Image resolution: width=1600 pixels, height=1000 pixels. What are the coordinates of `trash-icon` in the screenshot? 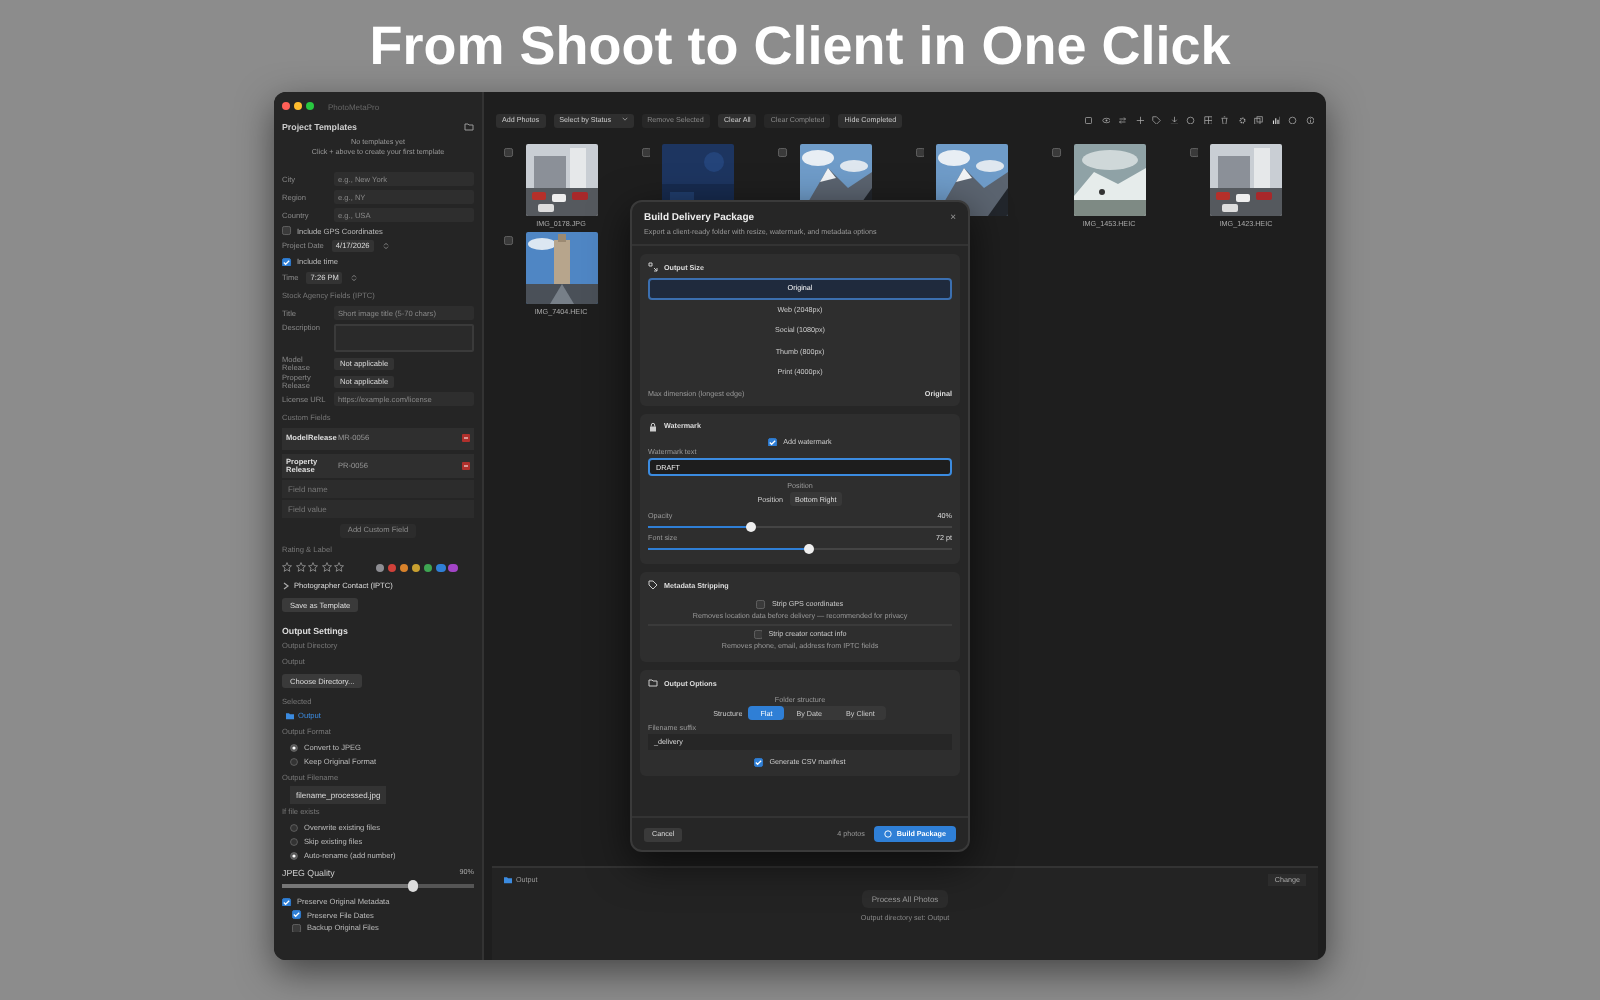 It's located at (1224, 120).